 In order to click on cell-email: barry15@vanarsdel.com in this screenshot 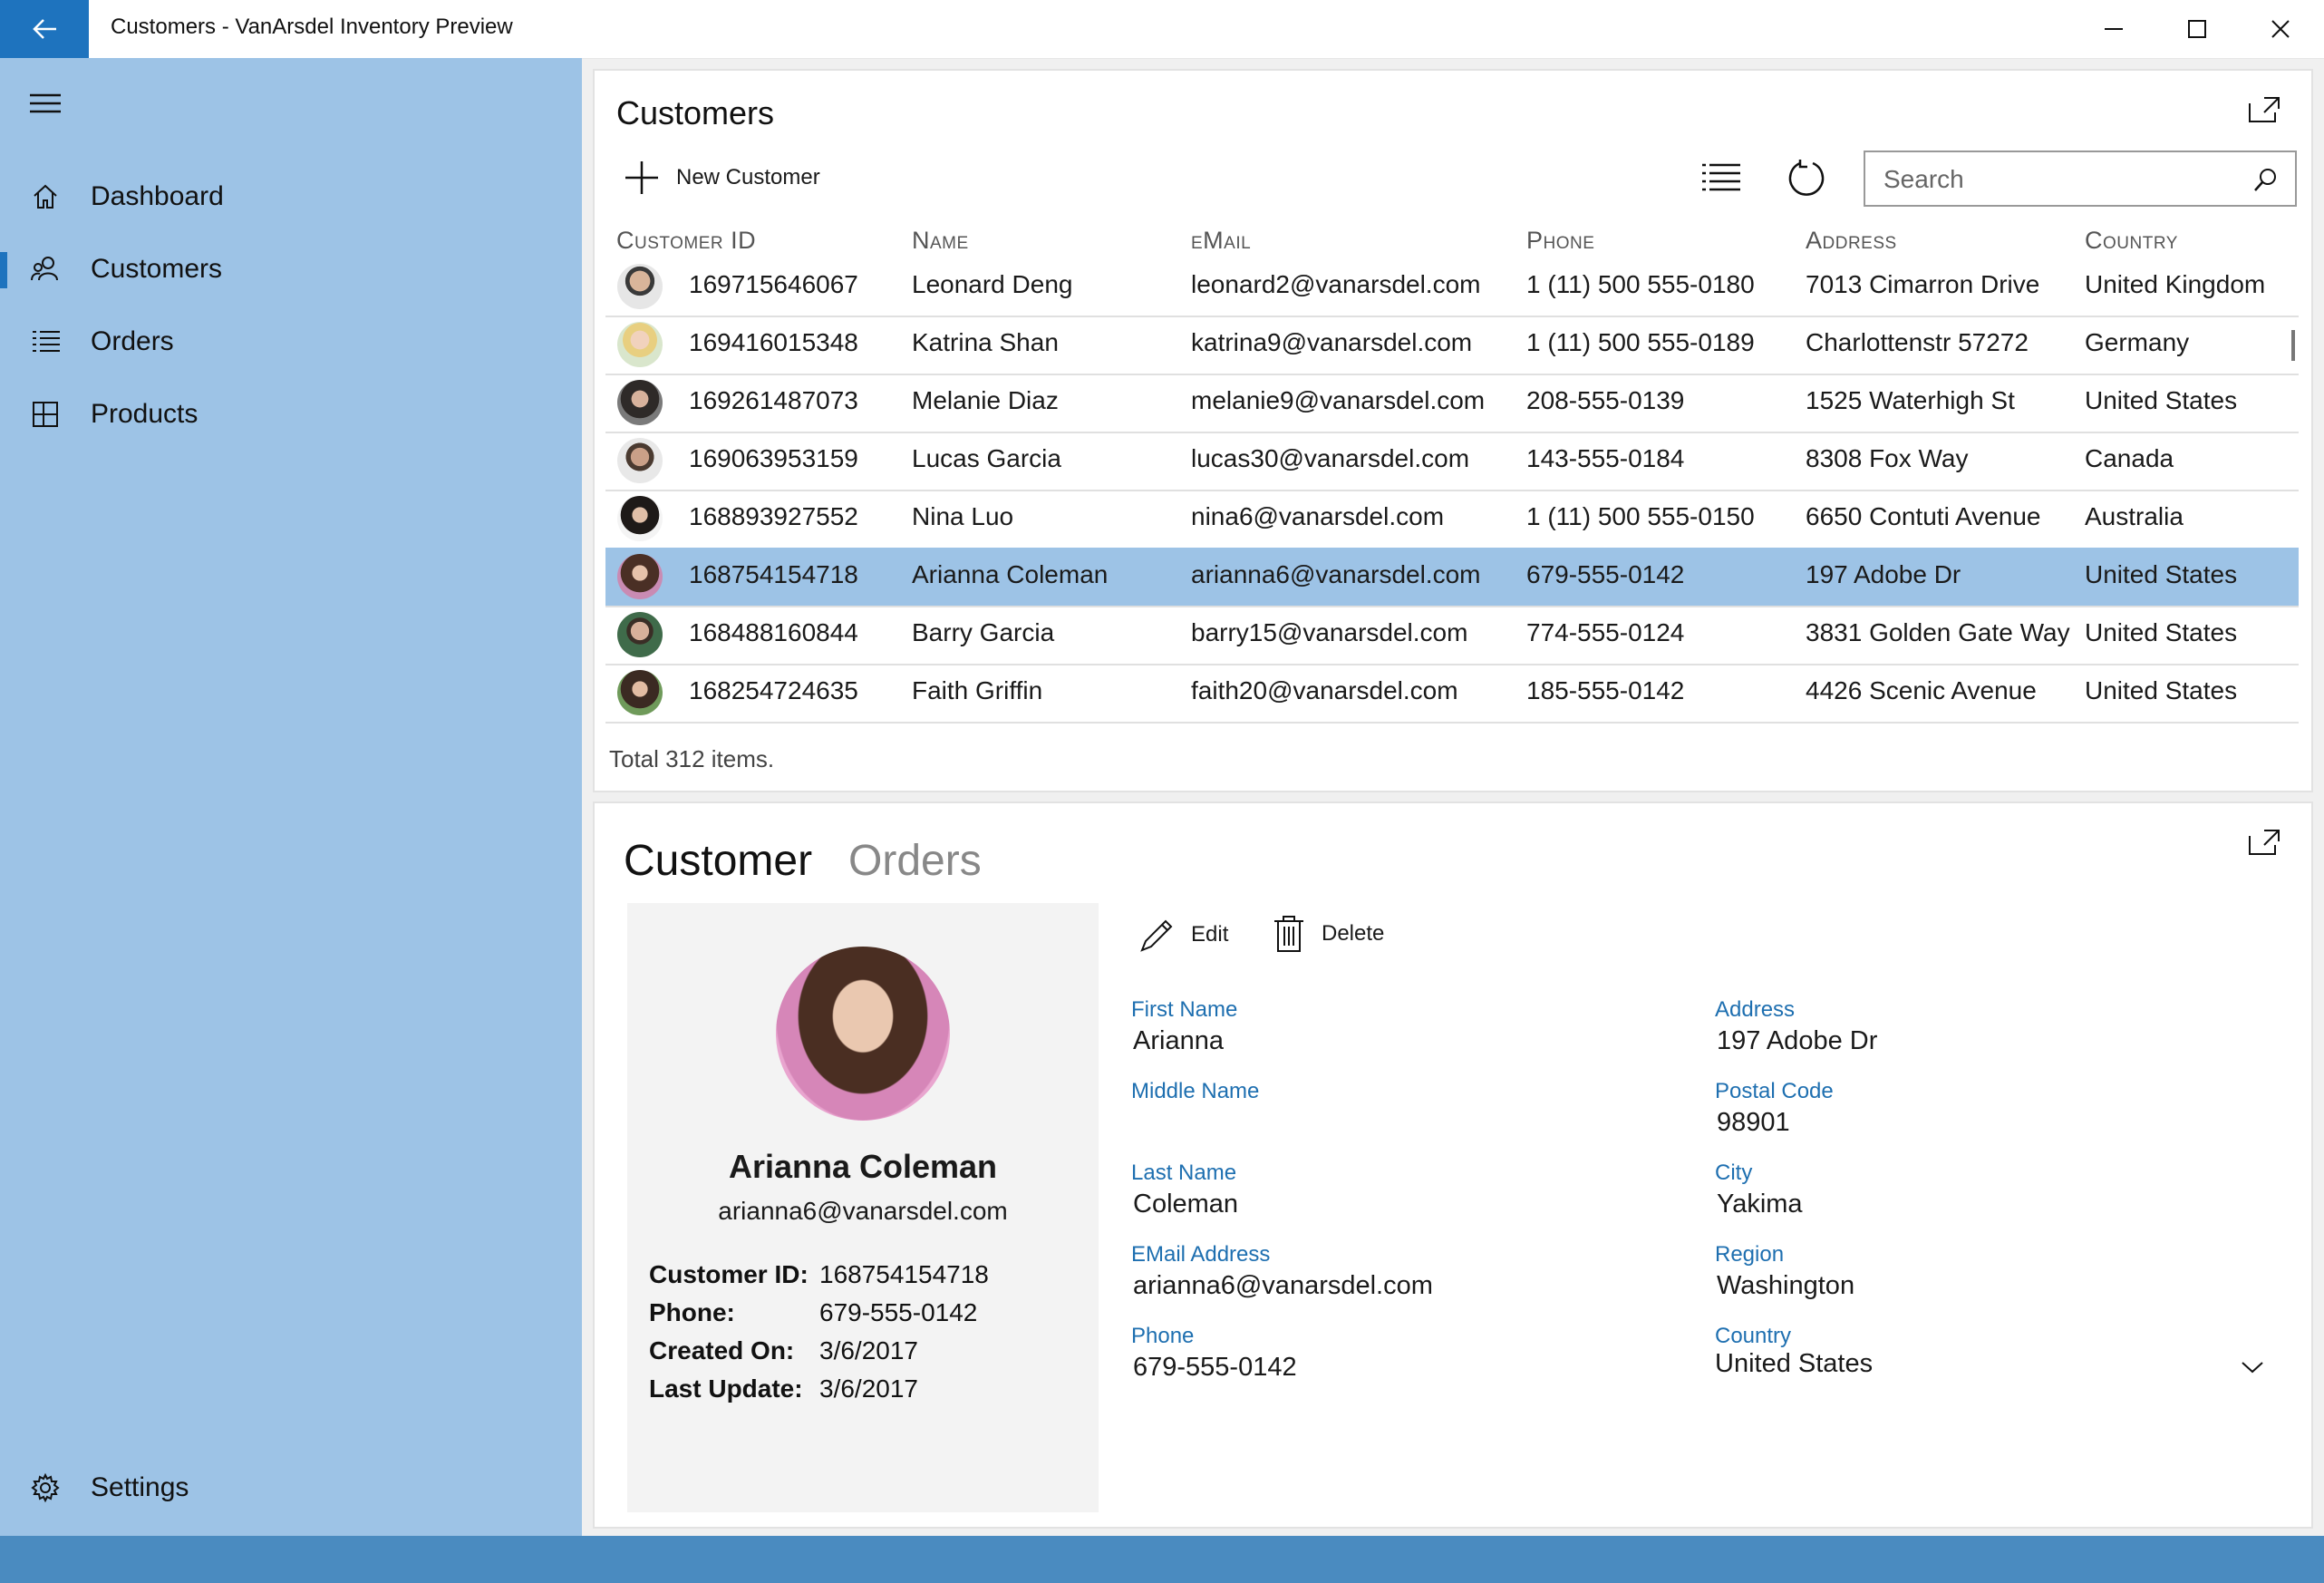, I will do `click(1329, 632)`.